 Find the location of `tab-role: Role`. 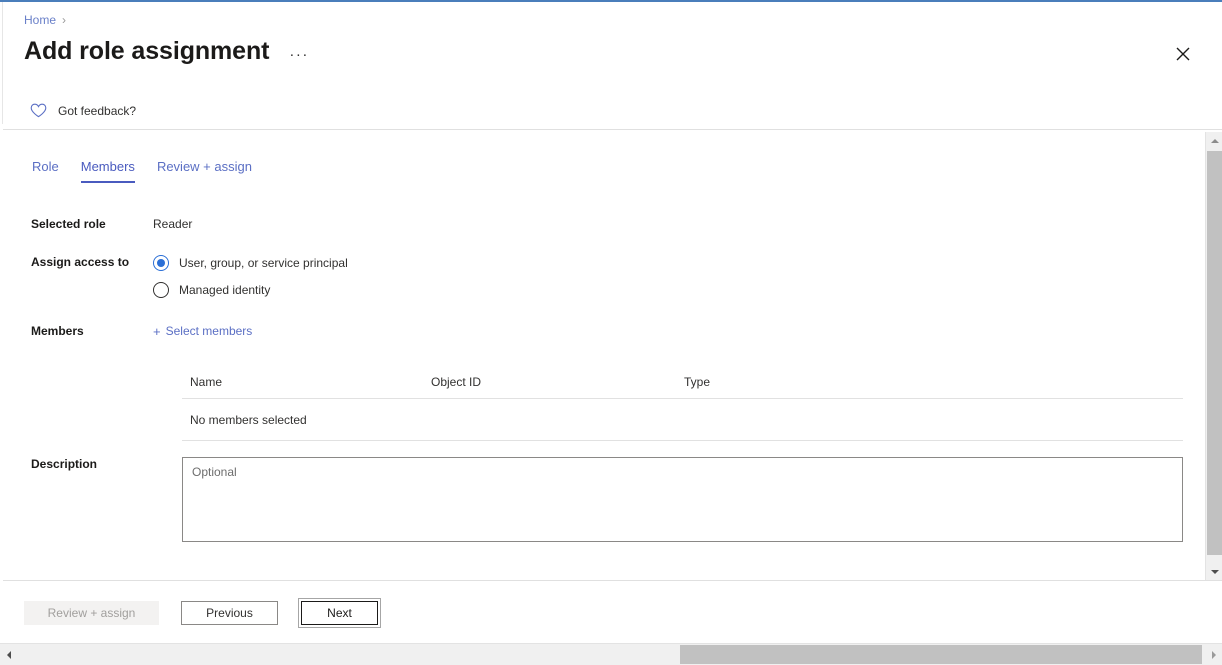

tab-role: Role is located at coordinates (49, 171).